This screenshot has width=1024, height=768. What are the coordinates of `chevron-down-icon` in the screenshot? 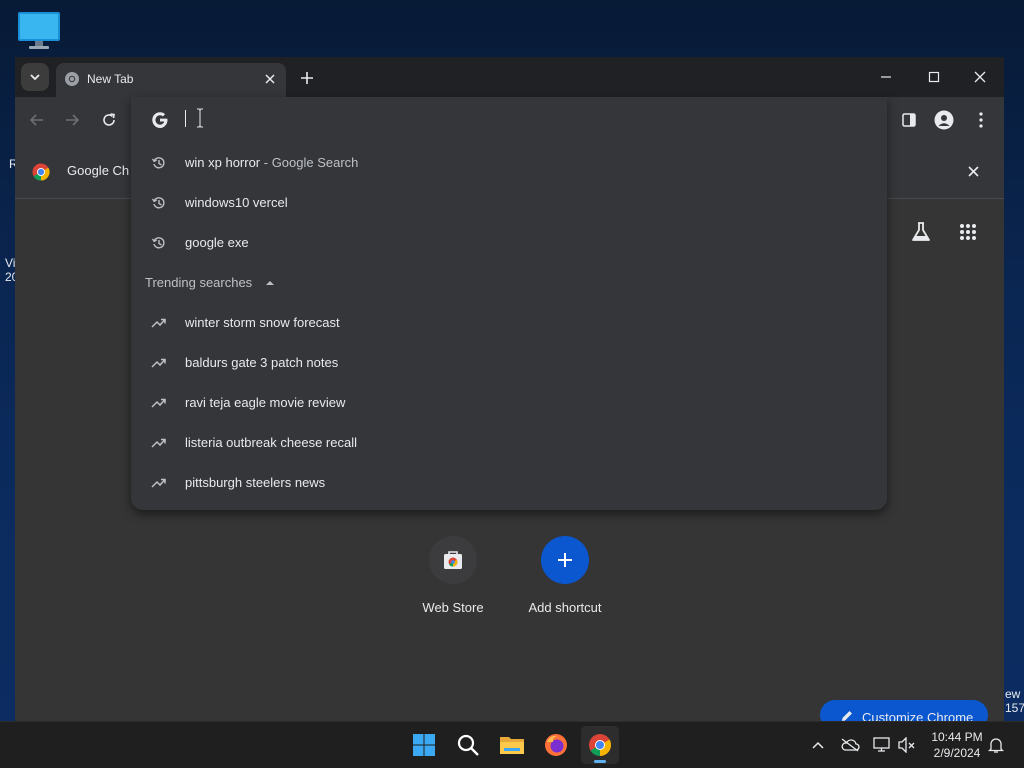 It's located at (35, 77).